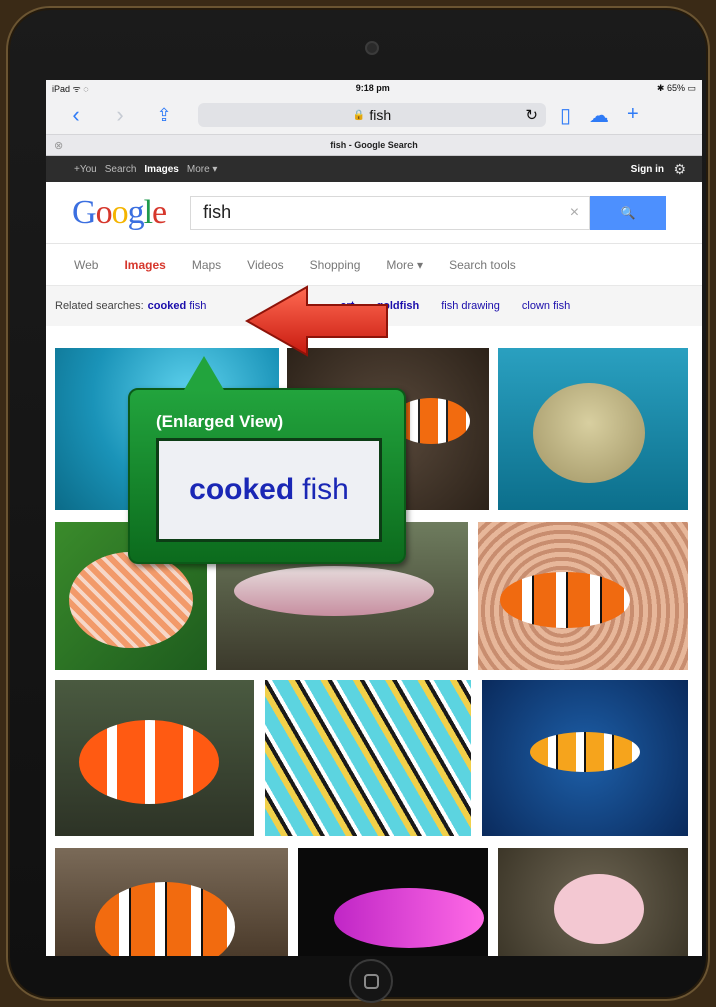 The width and height of the screenshot is (716, 1007). I want to click on tab-images: Images, so click(144, 265).